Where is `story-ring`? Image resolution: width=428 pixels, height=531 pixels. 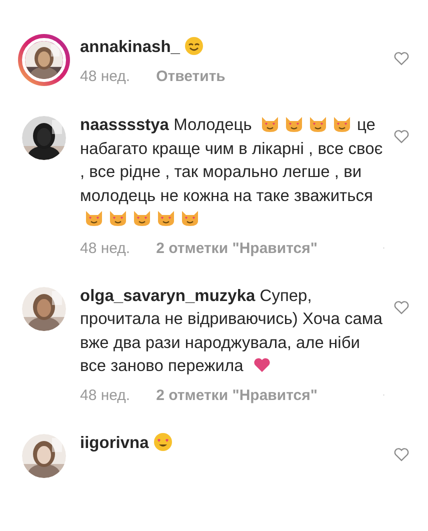
story-ring is located at coordinates (44, 60).